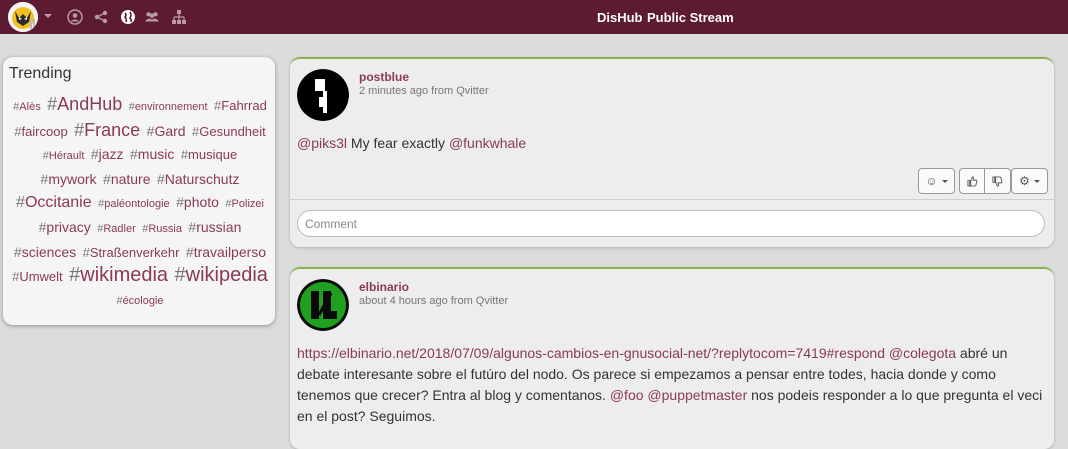  I want to click on network-icon, so click(101, 17).